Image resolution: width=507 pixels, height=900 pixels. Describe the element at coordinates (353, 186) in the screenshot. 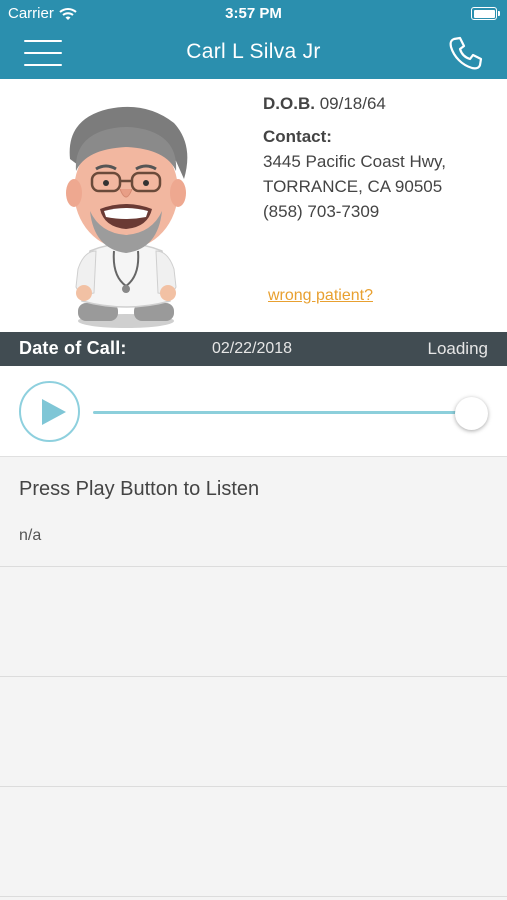

I see `address-line2: TORRANCE, CA 90505` at that location.